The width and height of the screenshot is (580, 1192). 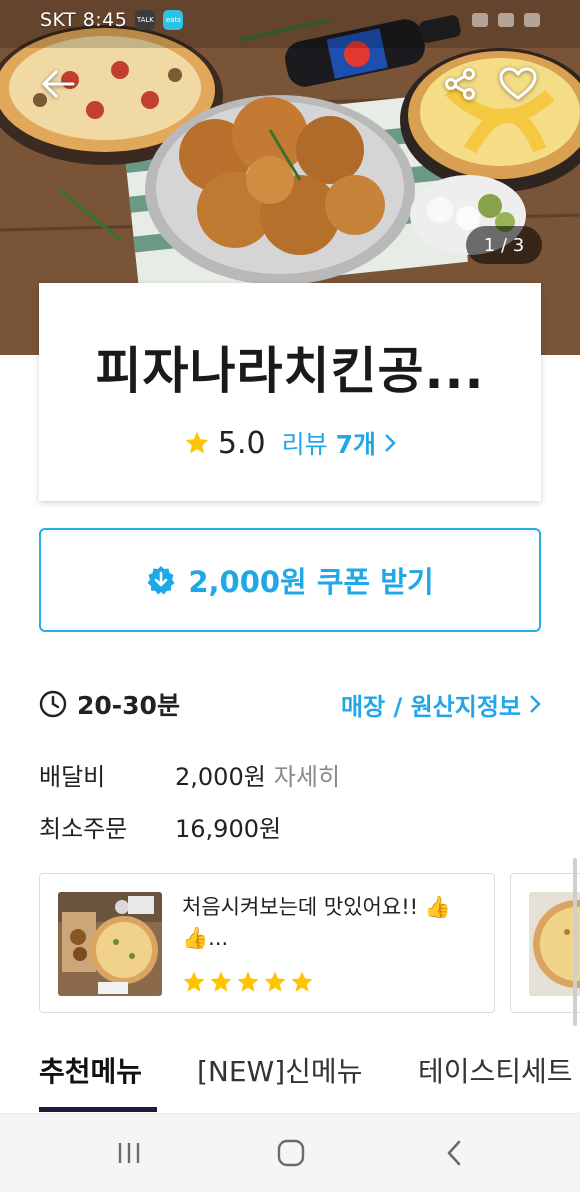 I want to click on review-label: 리뷰, so click(x=304, y=444).